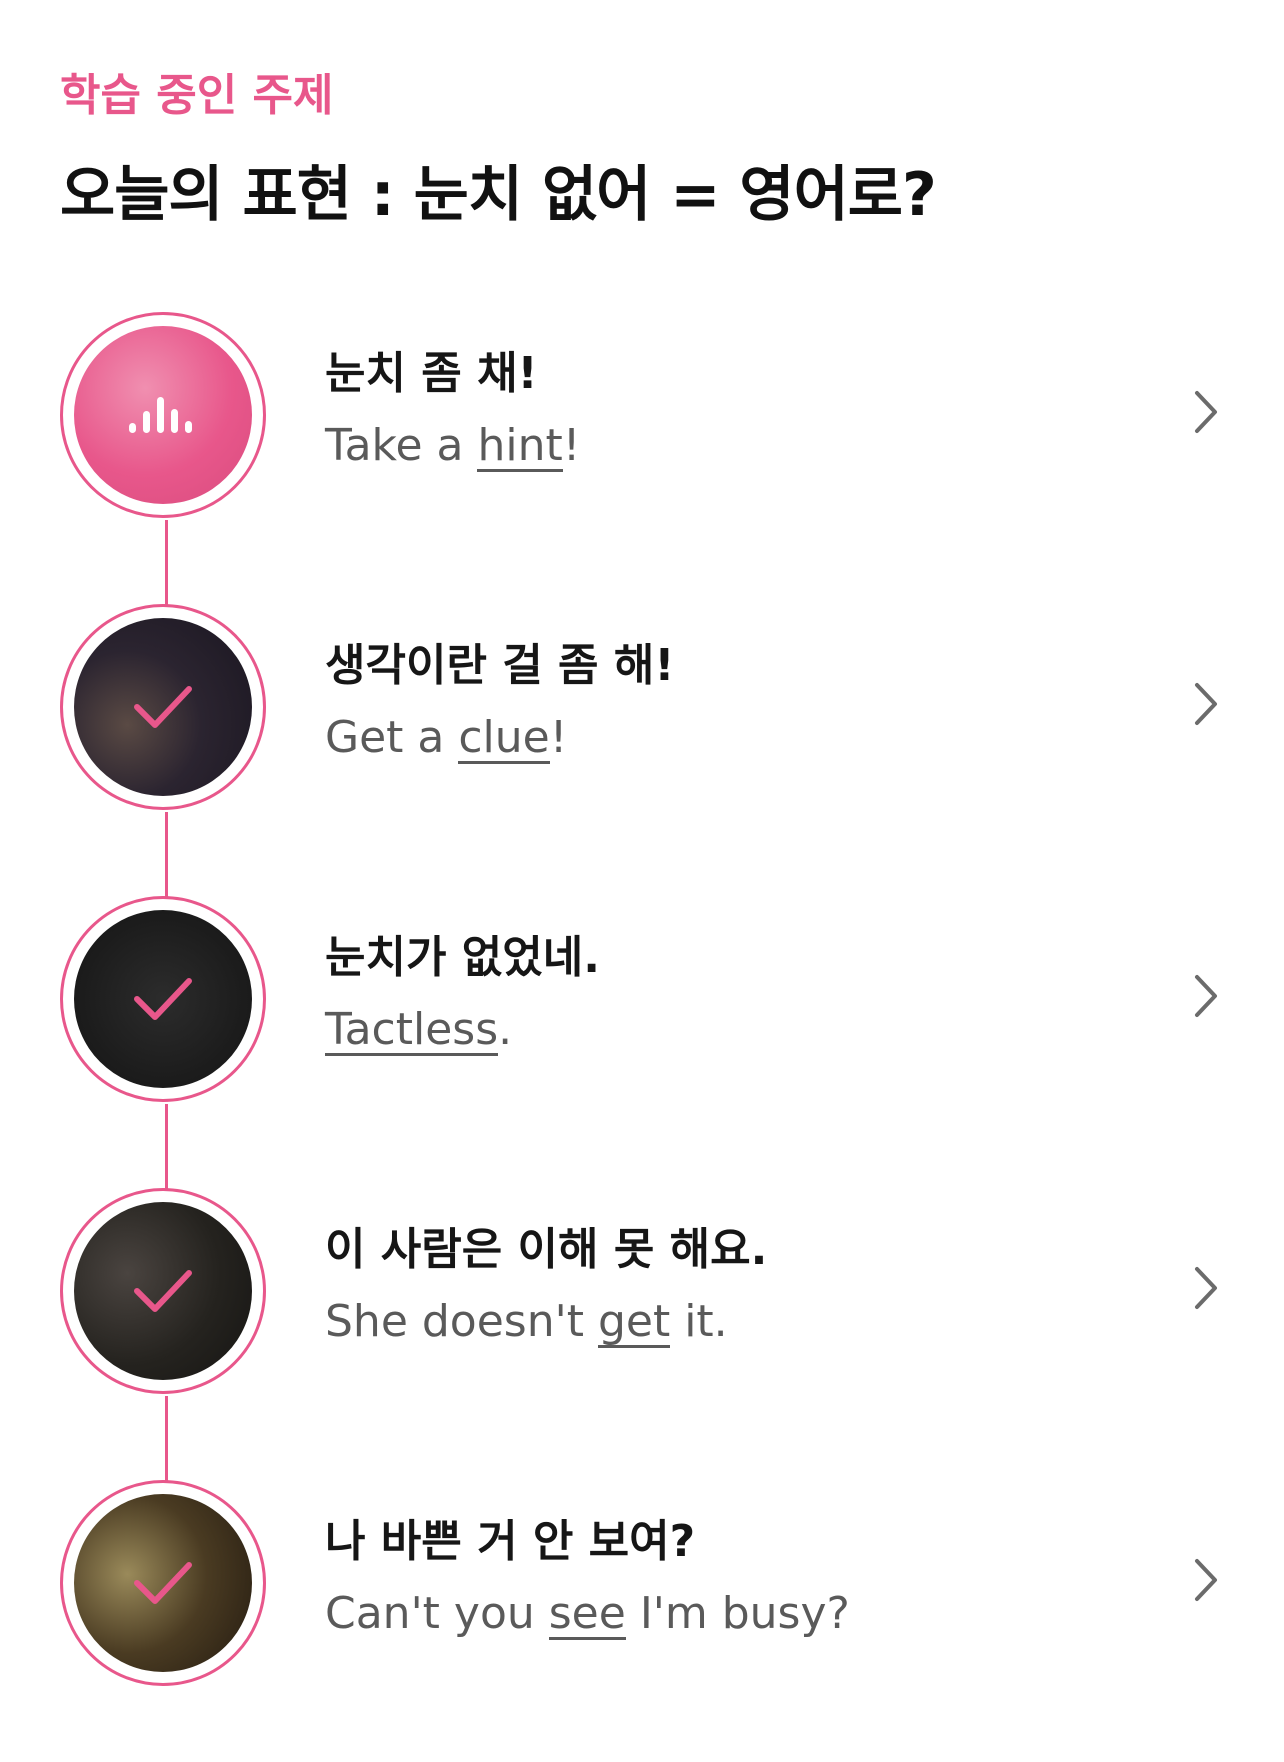 This screenshot has height=1762, width=1284. Describe the element at coordinates (546, 1249) in the screenshot. I see `lesson-korean-phrase: 이 사람은 이해 못 해요.` at that location.